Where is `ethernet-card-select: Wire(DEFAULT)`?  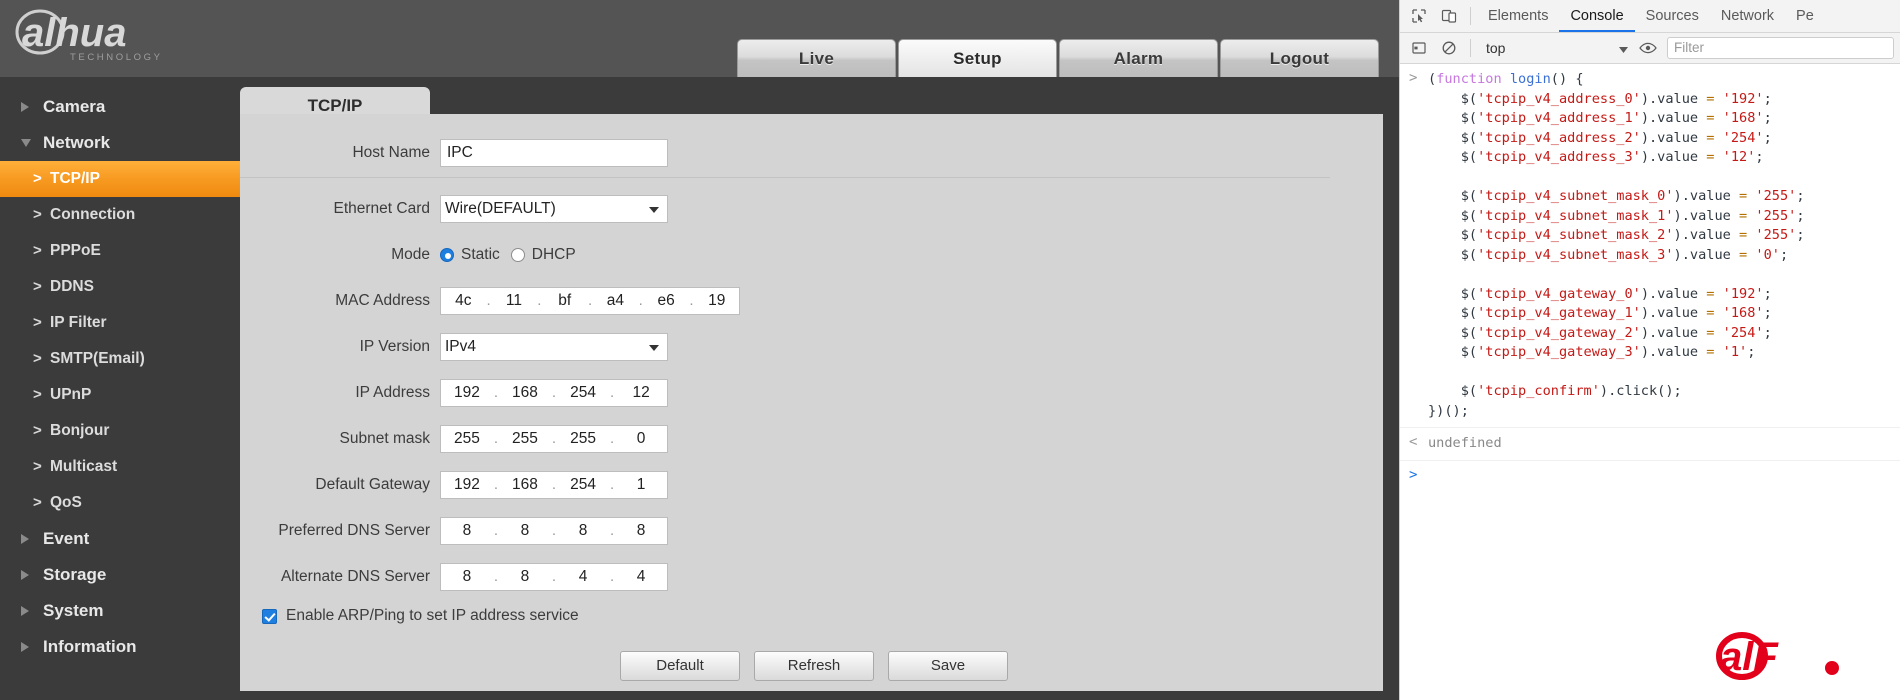 ethernet-card-select: Wire(DEFAULT) is located at coordinates (554, 208).